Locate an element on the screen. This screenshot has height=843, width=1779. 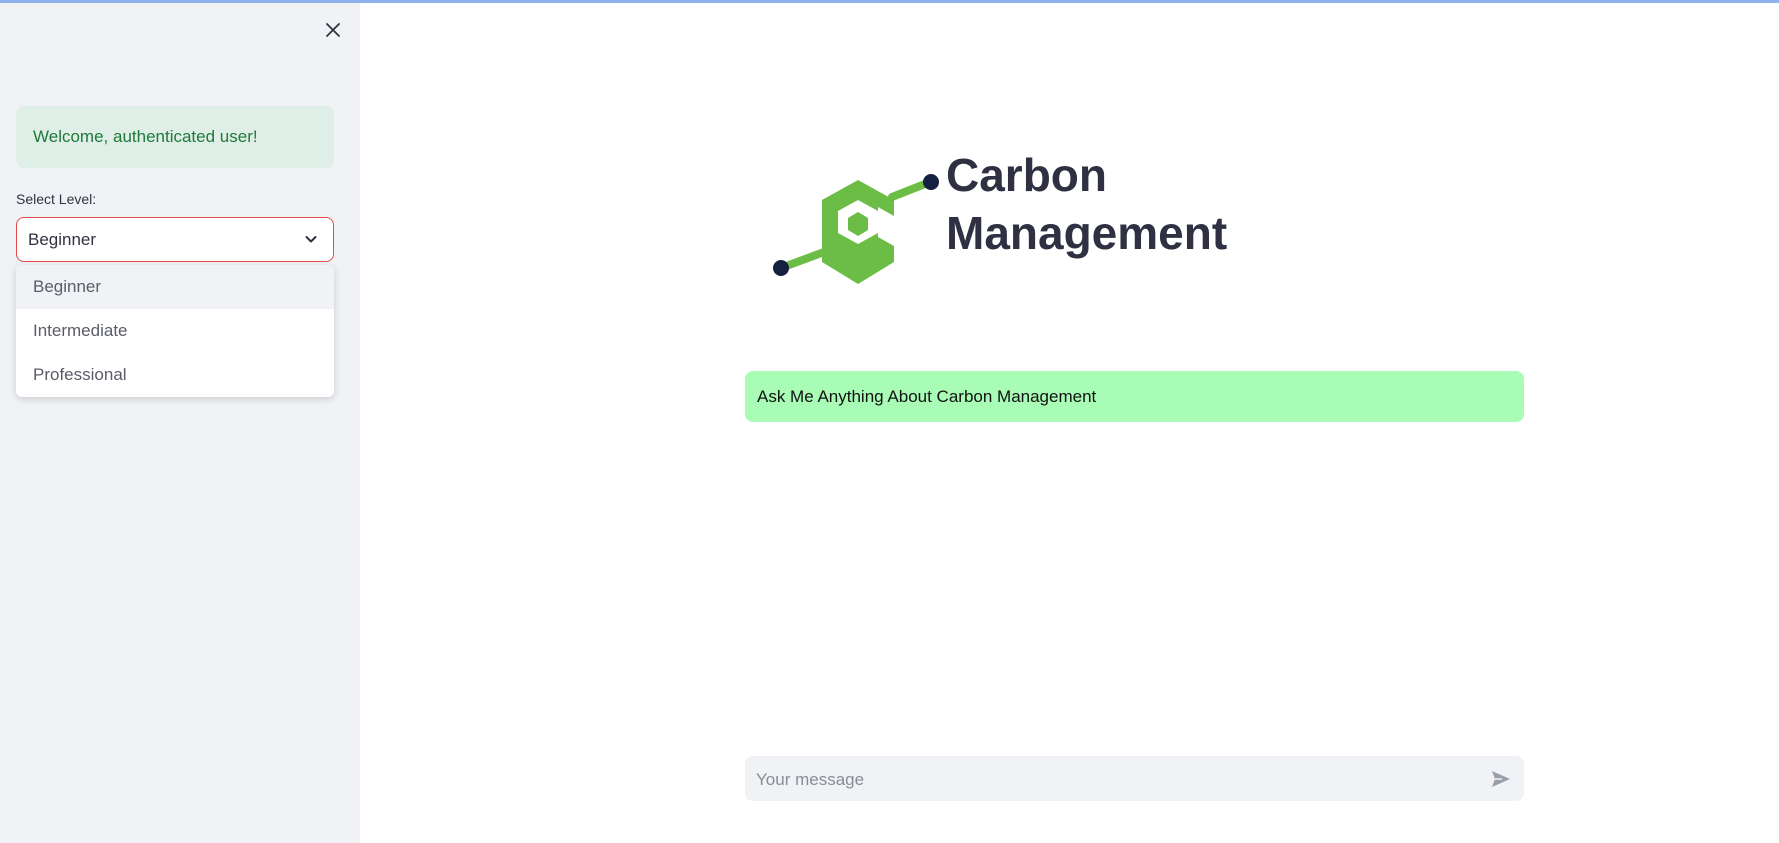
logo-icon is located at coordinates (856, 229).